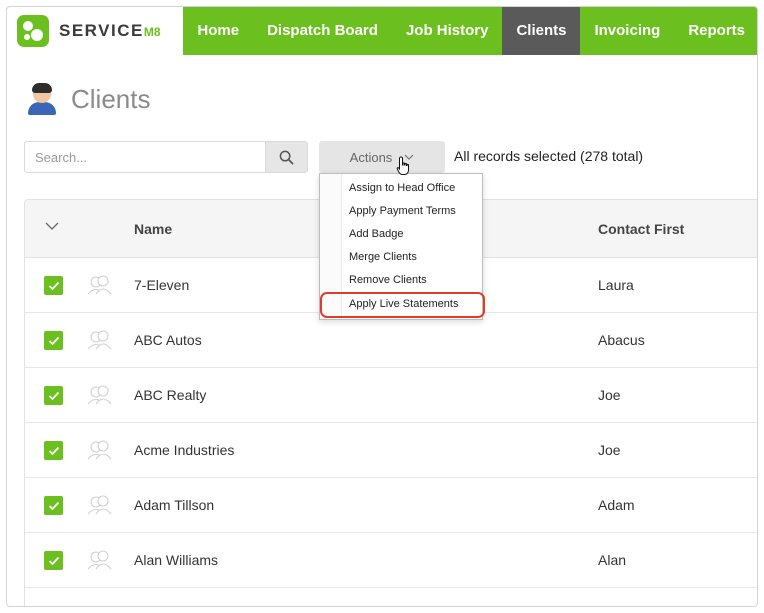 The height and width of the screenshot is (613, 764). What do you see at coordinates (168, 340) in the screenshot?
I see `client-name: ABC Autos` at bounding box center [168, 340].